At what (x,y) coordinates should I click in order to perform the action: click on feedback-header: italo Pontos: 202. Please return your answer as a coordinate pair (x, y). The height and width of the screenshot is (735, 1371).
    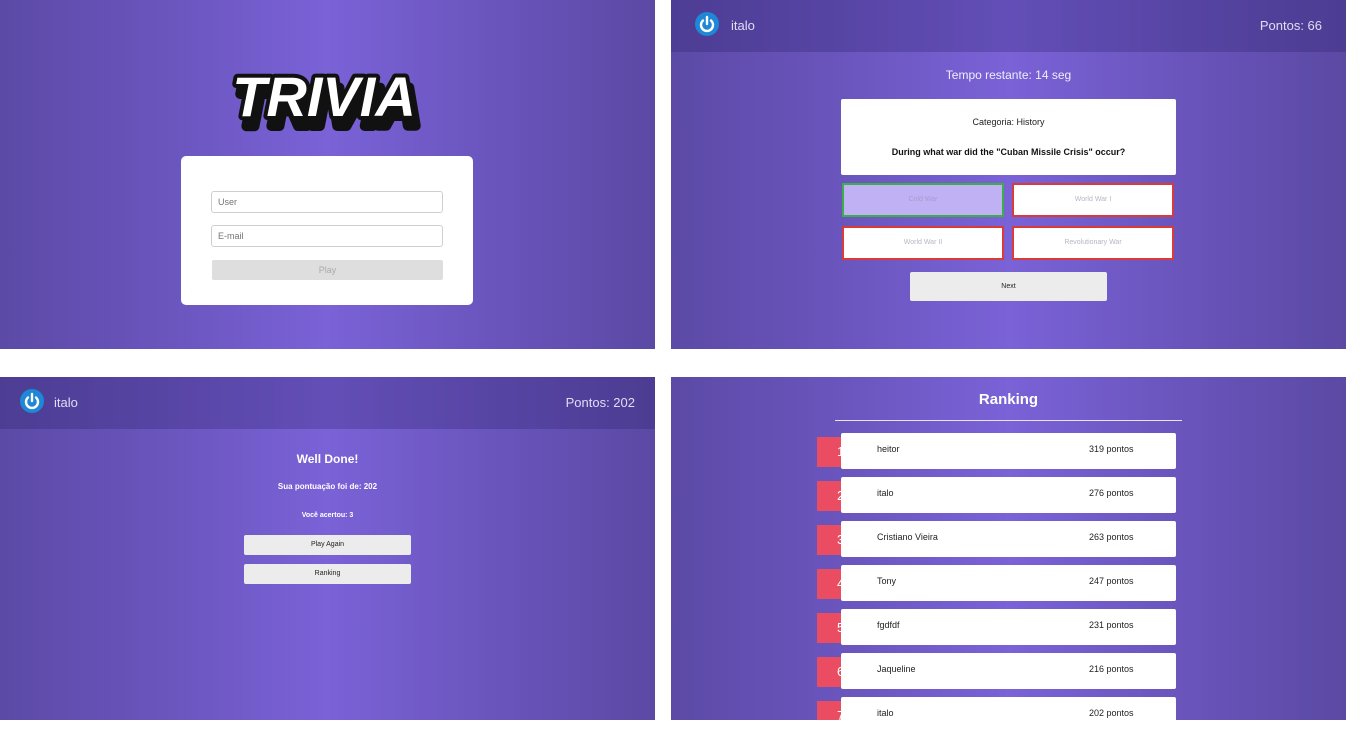
    Looking at the image, I should click on (327, 403).